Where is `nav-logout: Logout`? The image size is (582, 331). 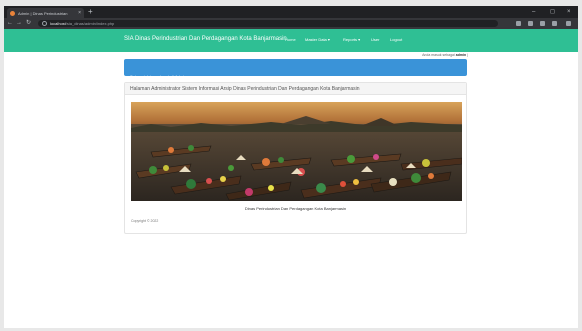 nav-logout: Logout is located at coordinates (396, 39).